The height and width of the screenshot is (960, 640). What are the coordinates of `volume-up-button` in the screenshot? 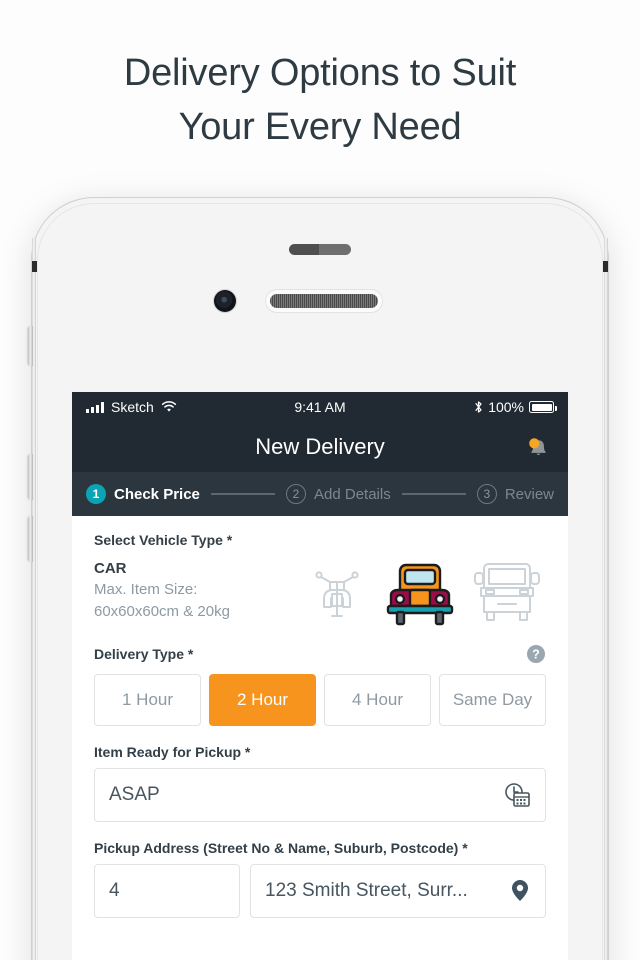 It's located at (30, 477).